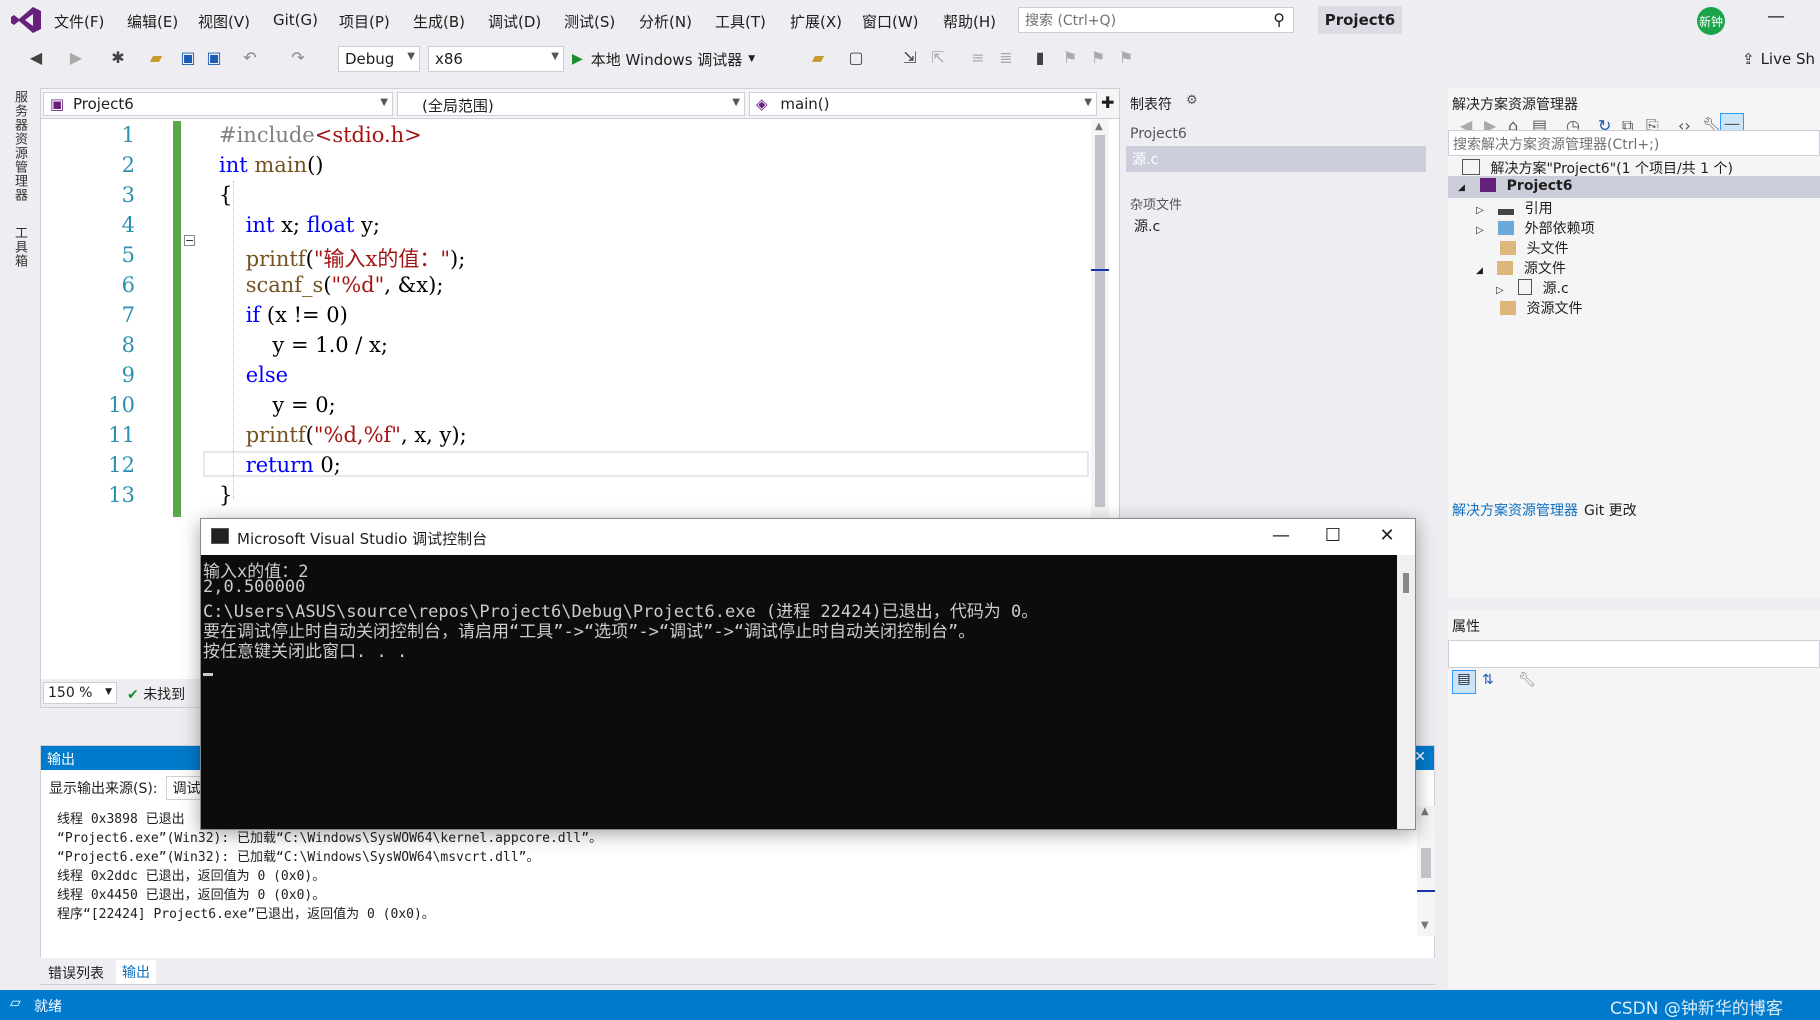 The width and height of the screenshot is (1820, 1020). I want to click on sort-alpha-icon: ⇅, so click(1488, 680).